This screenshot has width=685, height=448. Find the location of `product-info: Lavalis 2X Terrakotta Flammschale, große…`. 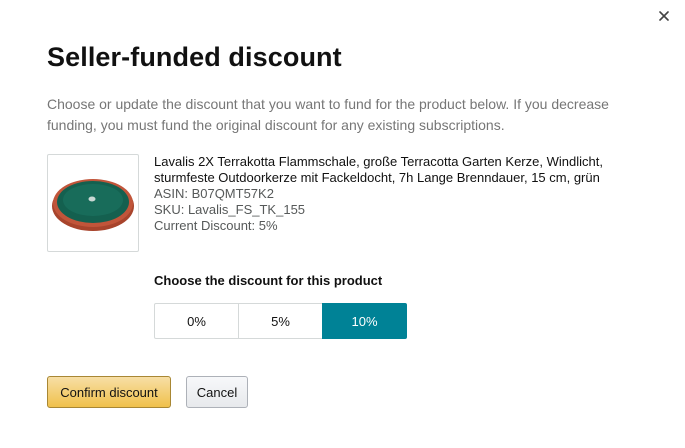

product-info: Lavalis 2X Terrakotta Flammschale, große… is located at coordinates (384, 194).